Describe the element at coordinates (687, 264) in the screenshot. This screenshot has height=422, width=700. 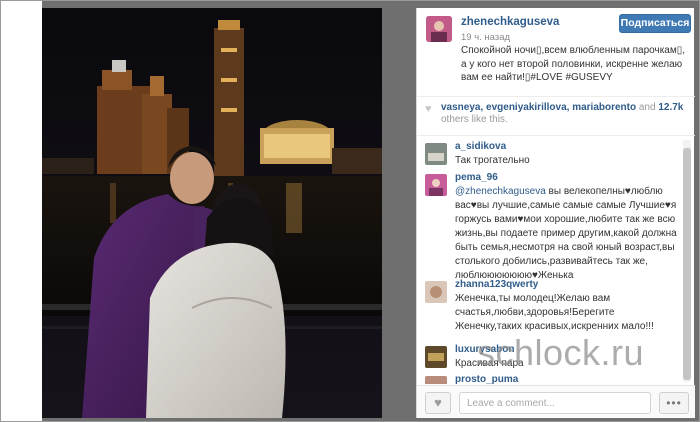
I see `comments-scrollbar-thumb` at that location.